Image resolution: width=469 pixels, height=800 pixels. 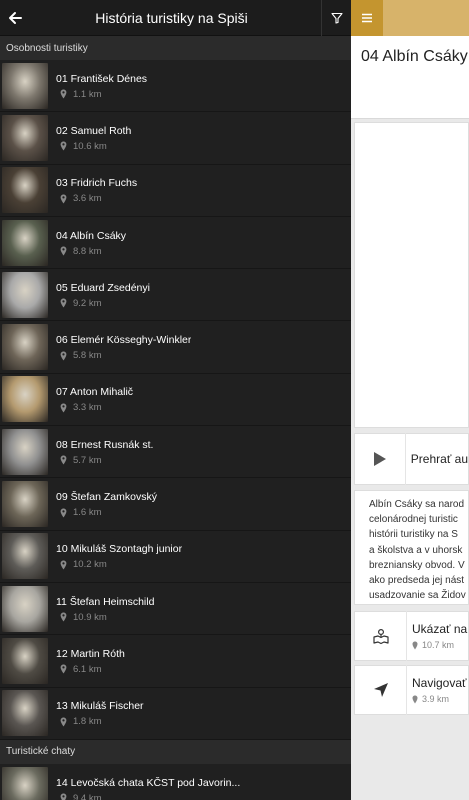 I want to click on list-item: 07 Anton Mihalič 3.3 km, so click(x=175, y=400).